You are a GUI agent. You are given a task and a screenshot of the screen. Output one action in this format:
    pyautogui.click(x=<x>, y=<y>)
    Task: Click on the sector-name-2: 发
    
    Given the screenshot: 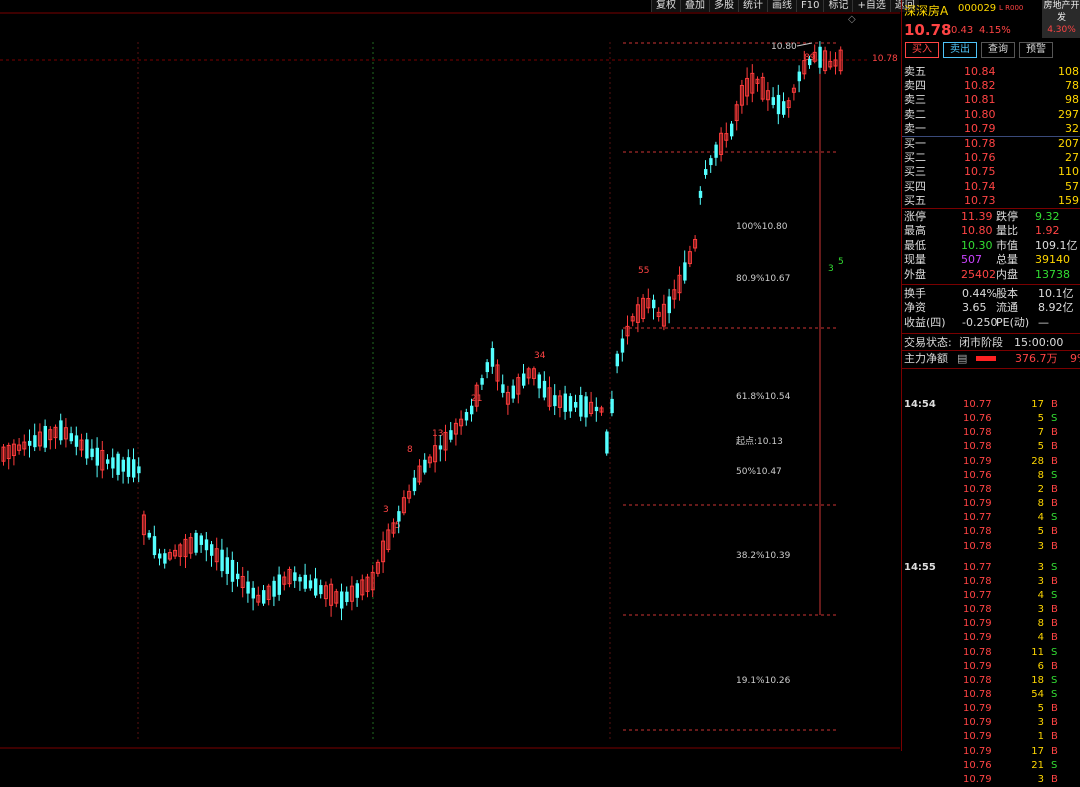 What is the action you would take?
    pyautogui.click(x=1061, y=18)
    